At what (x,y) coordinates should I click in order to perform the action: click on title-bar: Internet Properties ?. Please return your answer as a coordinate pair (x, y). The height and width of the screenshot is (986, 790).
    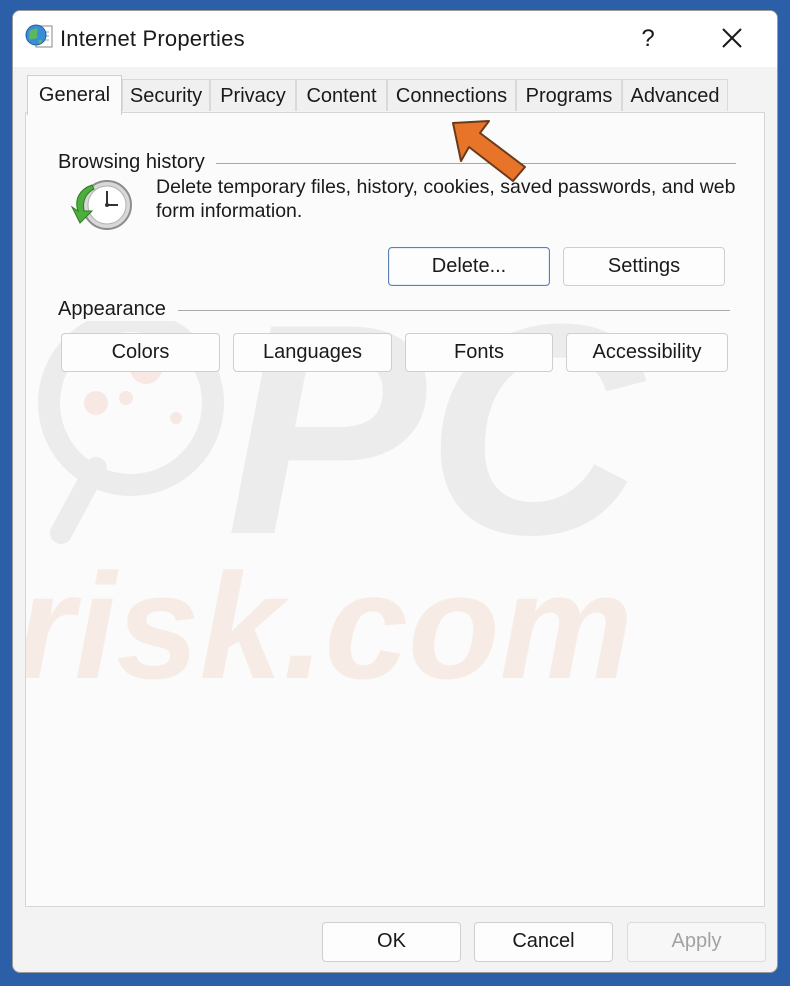
    Looking at the image, I should click on (395, 39).